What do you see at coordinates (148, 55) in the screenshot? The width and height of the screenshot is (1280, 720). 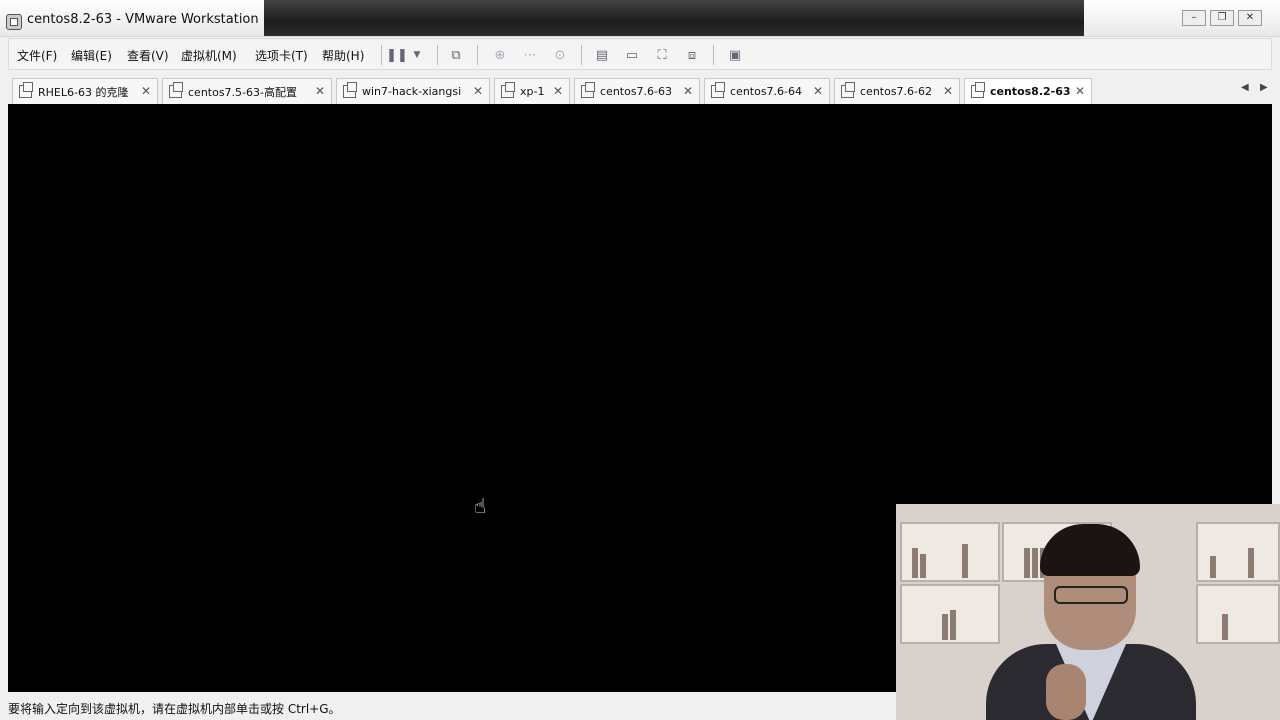 I see `menu-view: 查看(V)` at bounding box center [148, 55].